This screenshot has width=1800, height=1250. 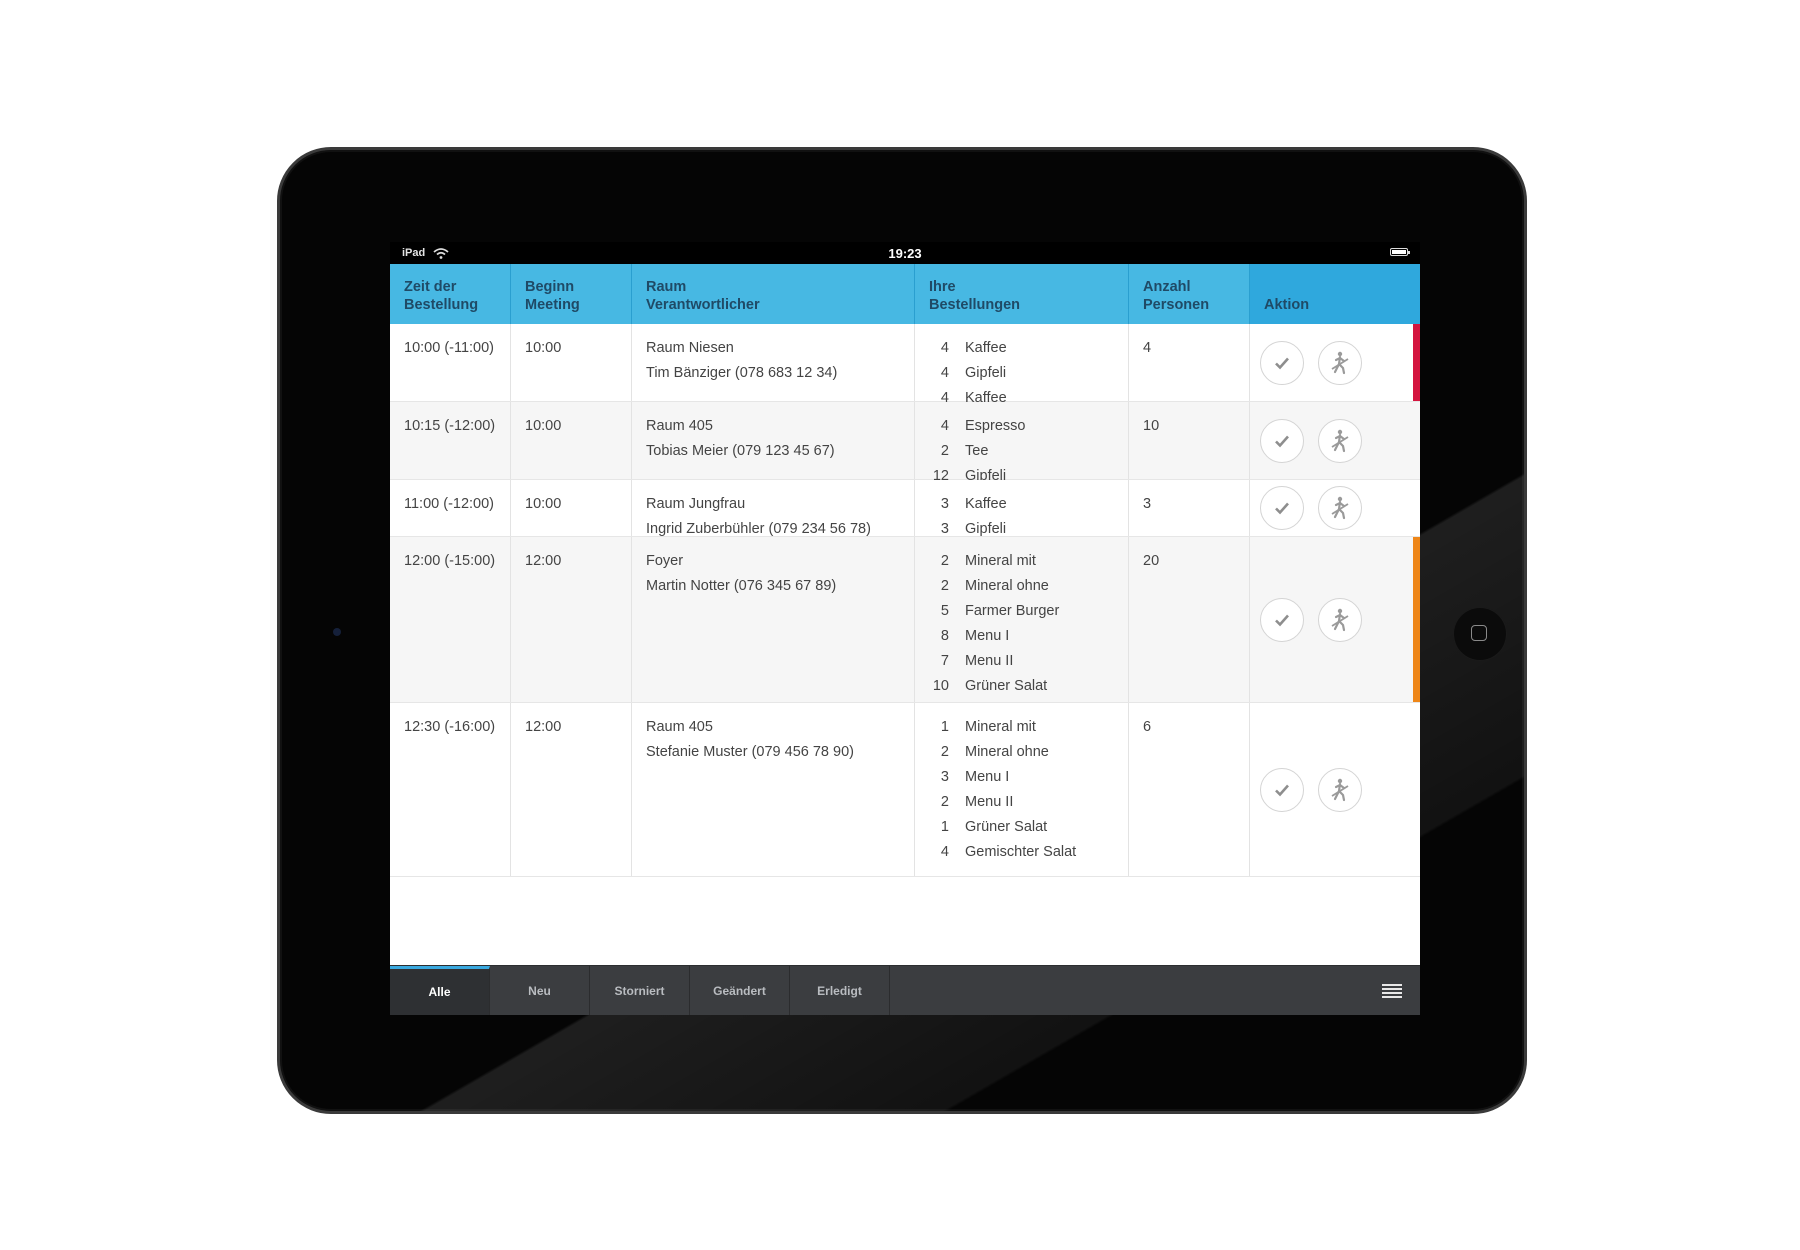 I want to click on order-item: 3 Kaffee, so click(x=1022, y=504).